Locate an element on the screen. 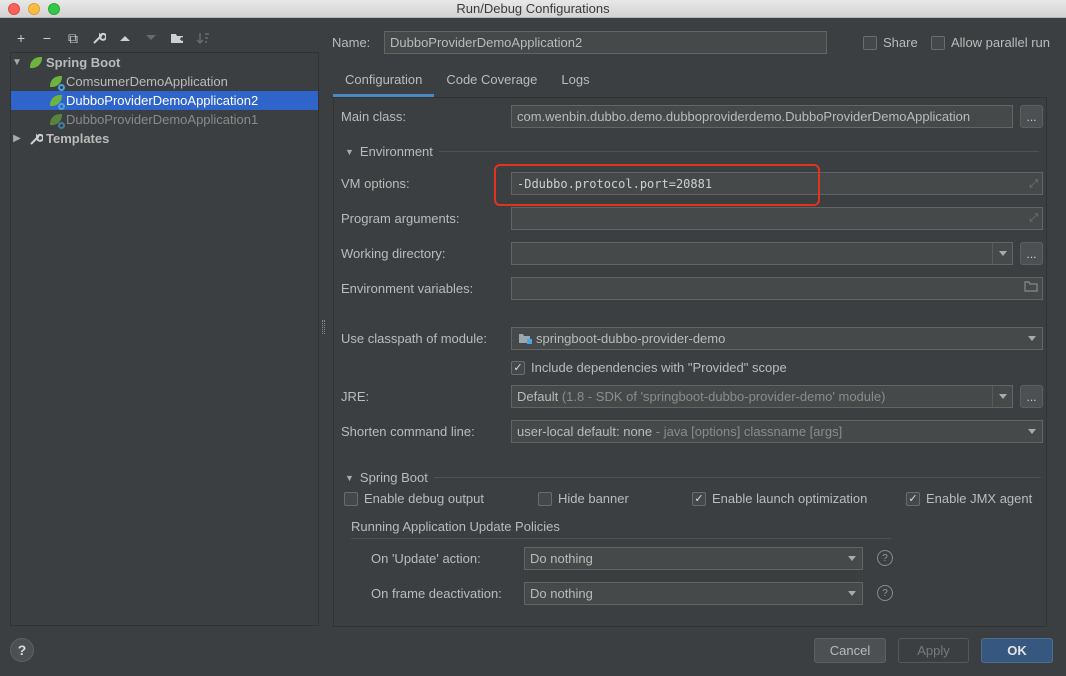 This screenshot has width=1066, height=676. classpath-module-combo: springboot-dubbo-provider-demo is located at coordinates (777, 338).